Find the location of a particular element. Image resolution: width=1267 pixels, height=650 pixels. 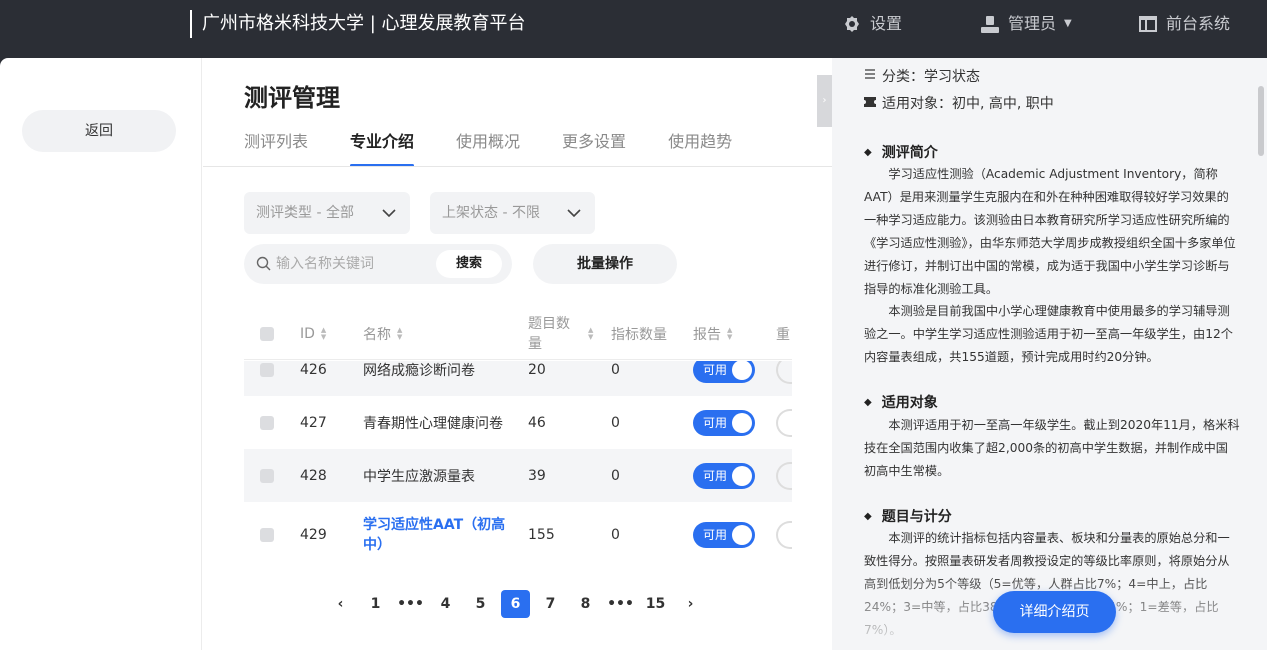

col-report-header: 报告 ▲ ▼ is located at coordinates (712, 334).